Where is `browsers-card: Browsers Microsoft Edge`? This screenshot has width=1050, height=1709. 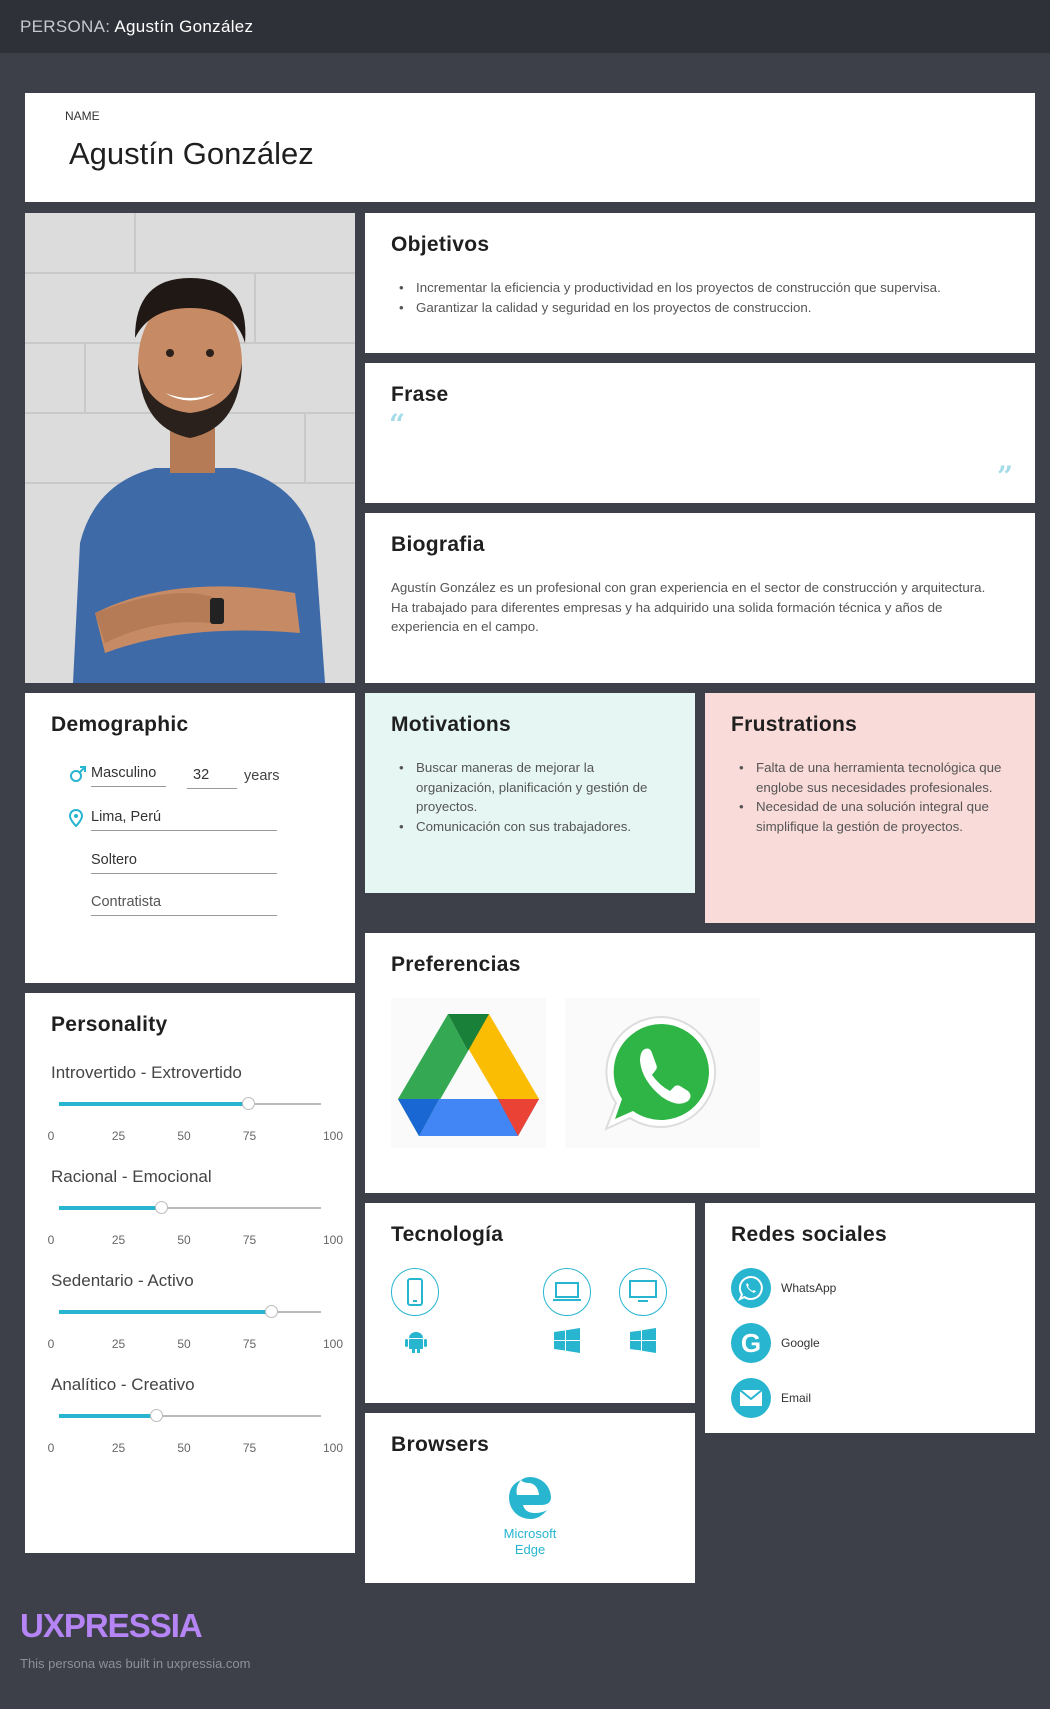 browsers-card: Browsers Microsoft Edge is located at coordinates (530, 1498).